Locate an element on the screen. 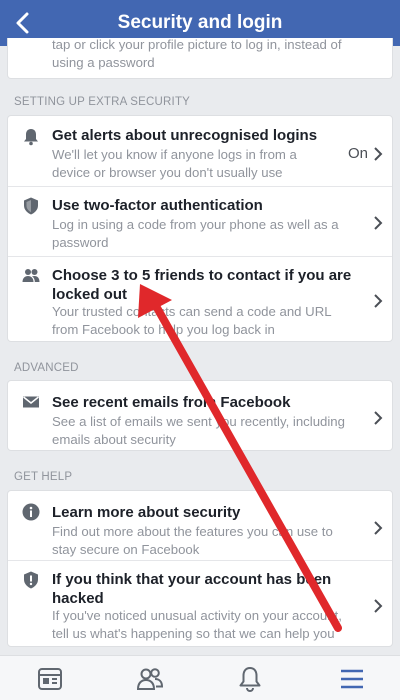 Image resolution: width=400 pixels, height=700 pixels. tab-menu is located at coordinates (352, 679).